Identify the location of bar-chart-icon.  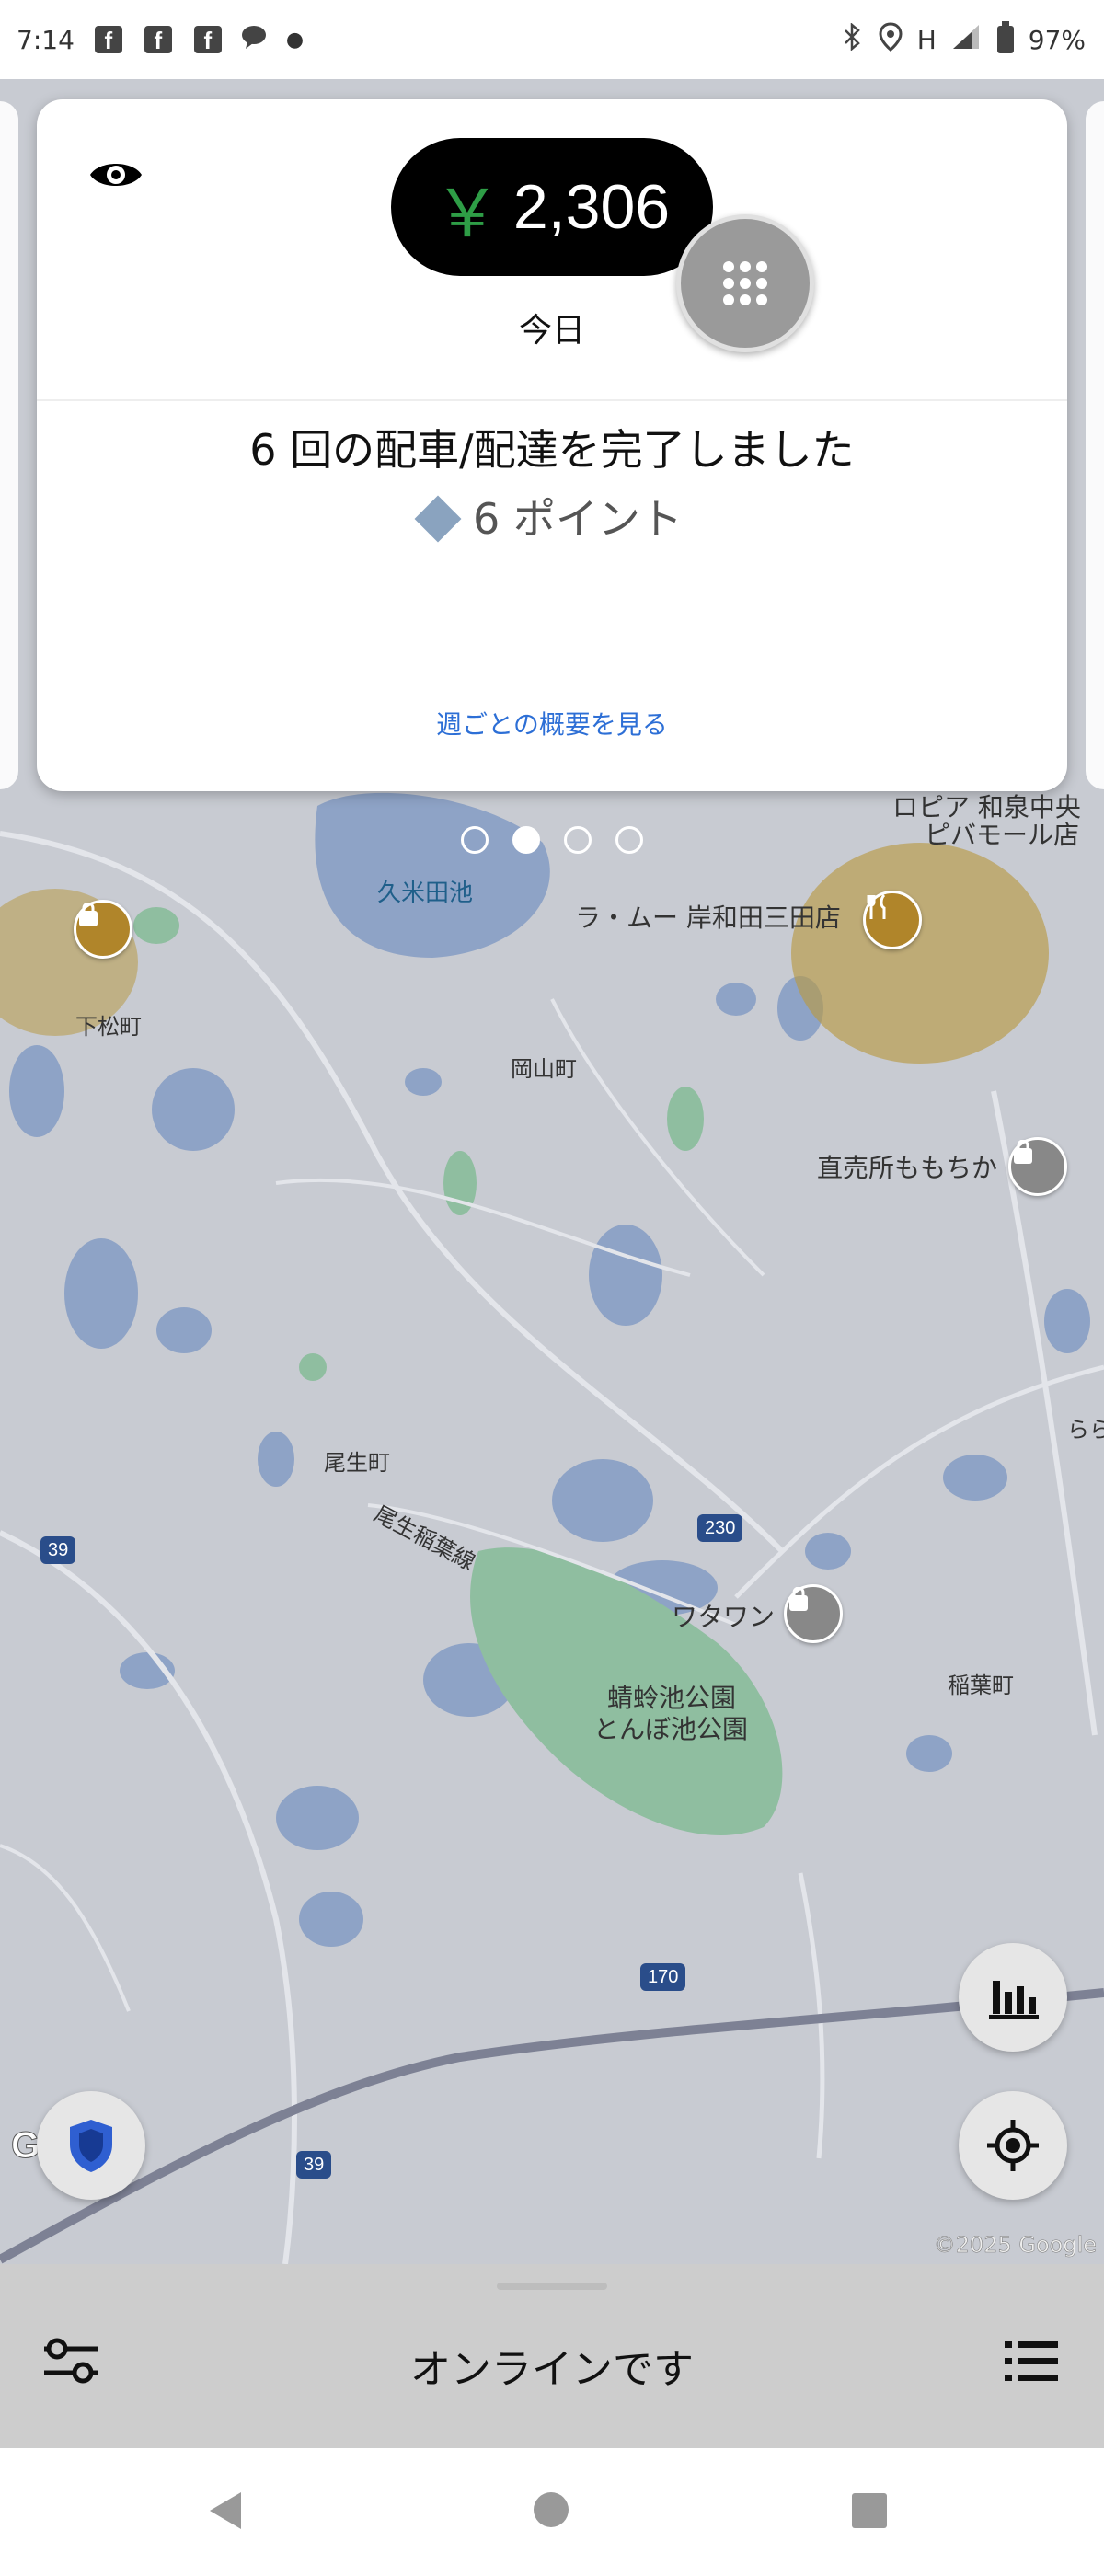
(1014, 2000).